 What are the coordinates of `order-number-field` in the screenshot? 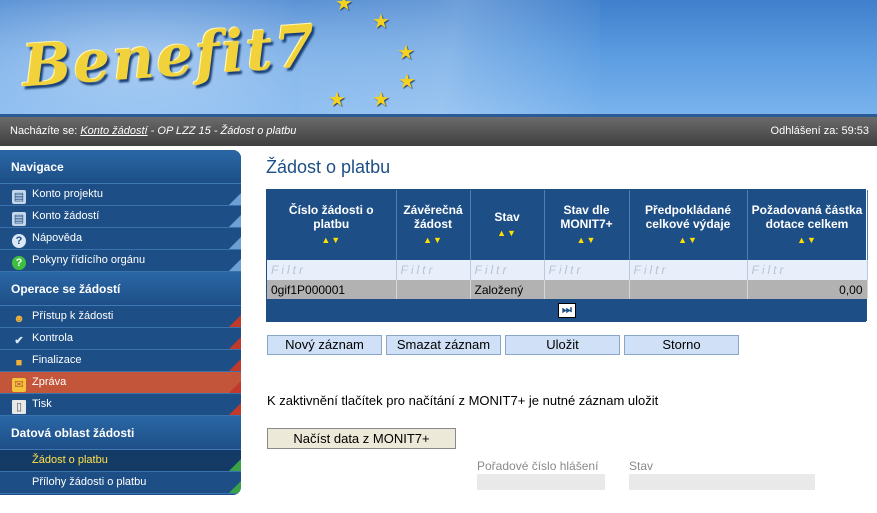 It's located at (541, 482).